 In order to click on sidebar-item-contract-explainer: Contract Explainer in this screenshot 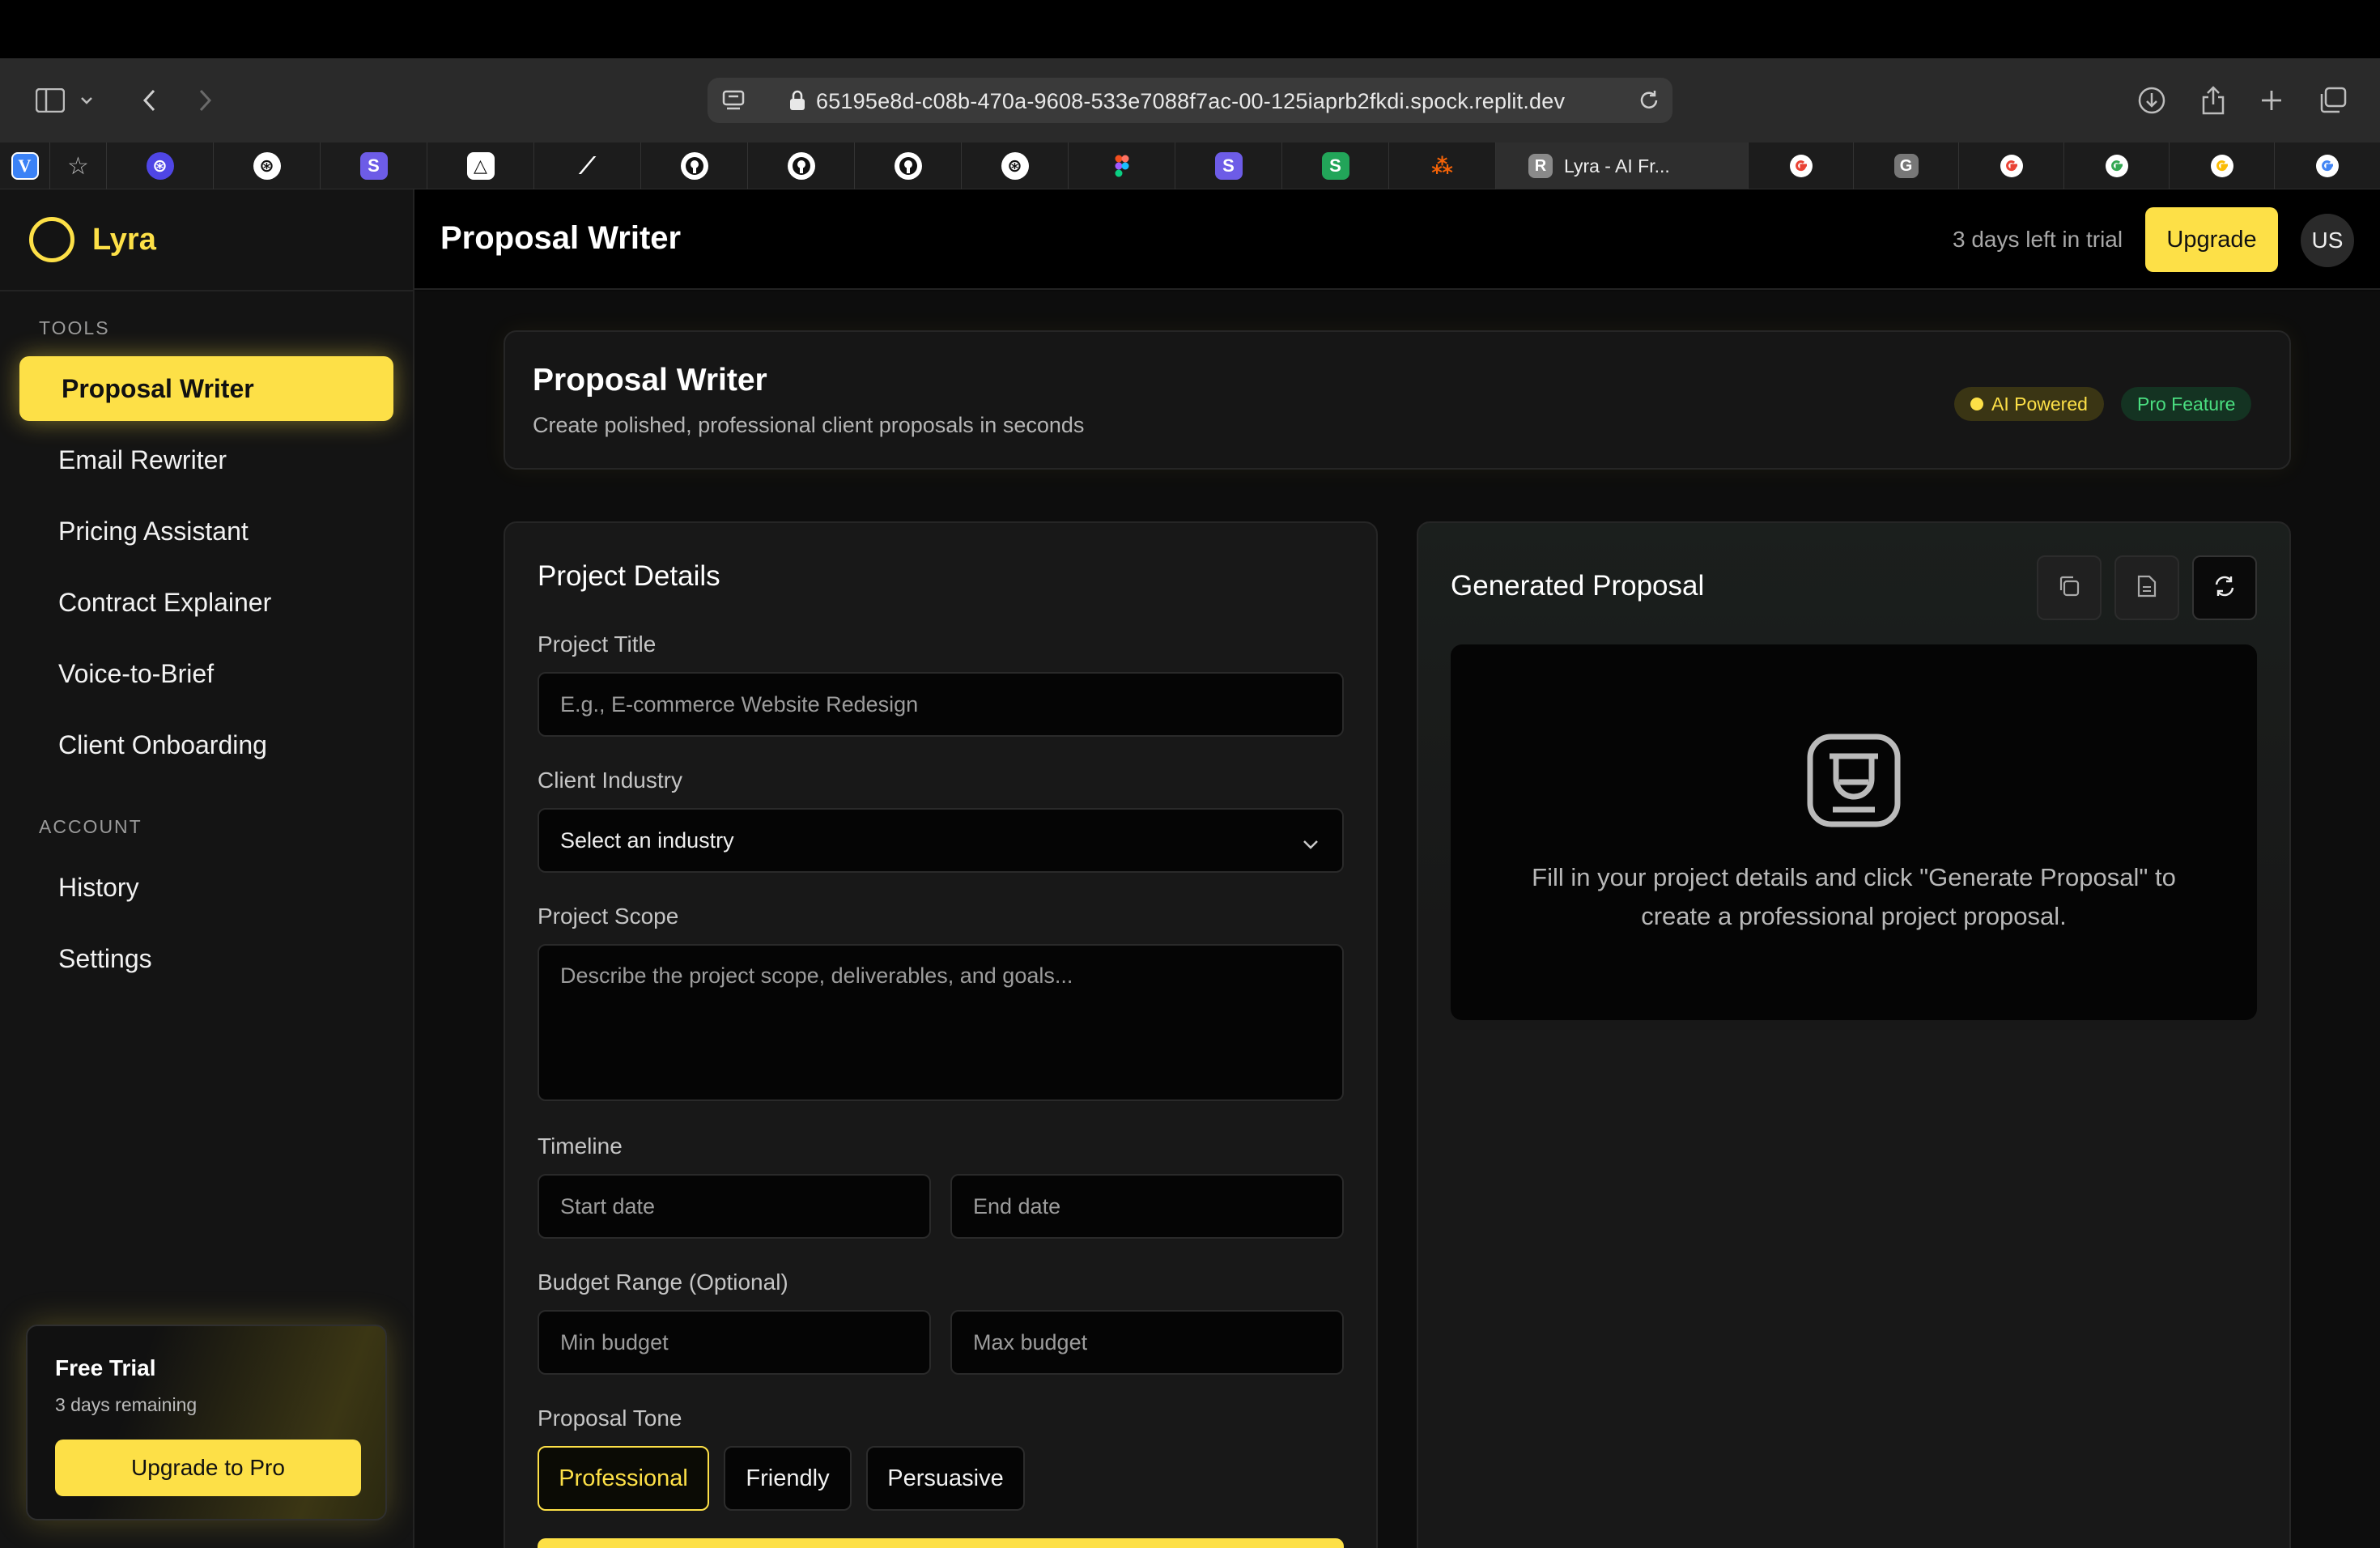, I will do `click(206, 603)`.